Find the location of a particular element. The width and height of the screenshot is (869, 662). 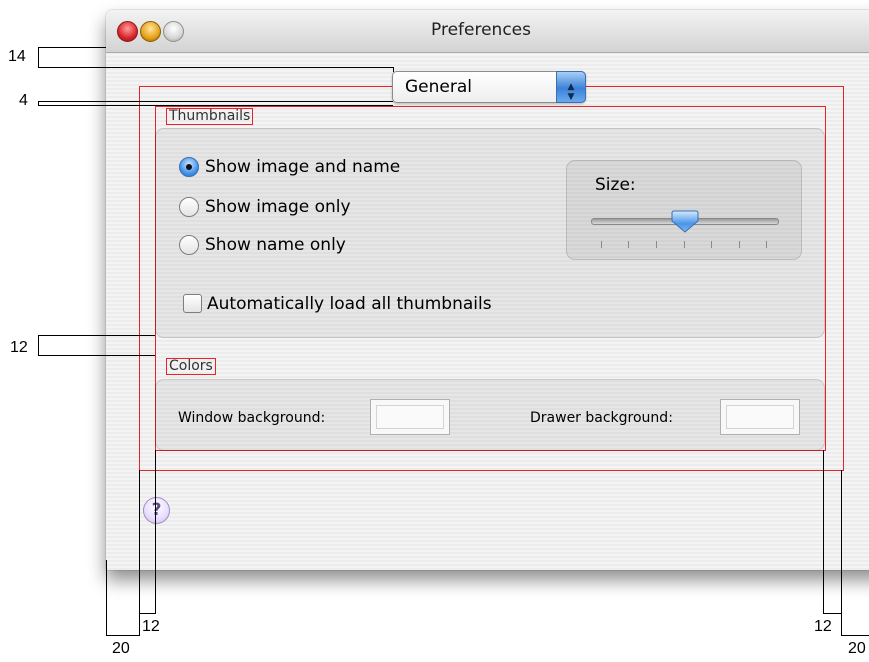

annotation-20-left: 20 is located at coordinates (121, 648).